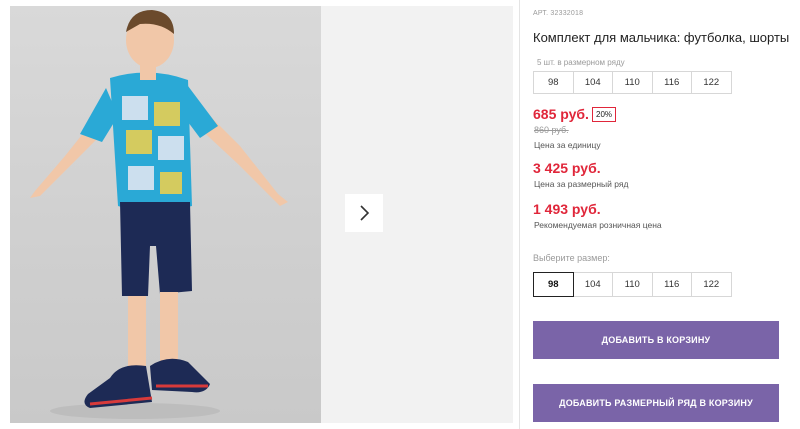  I want to click on pack-price: 3 425 руб., so click(567, 168).